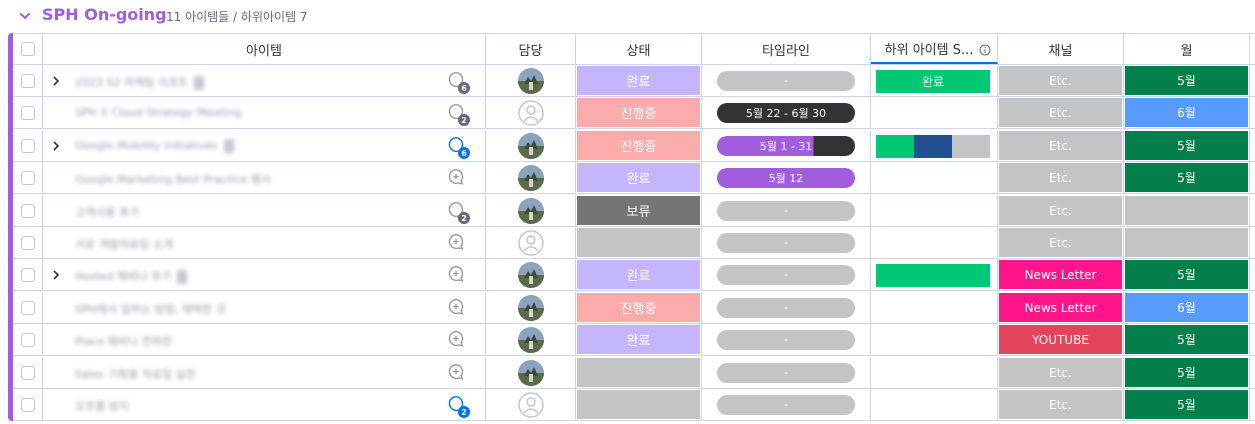 The image size is (1255, 424). Describe the element at coordinates (27, 49) in the screenshot. I see `select-all-checkbox` at that location.